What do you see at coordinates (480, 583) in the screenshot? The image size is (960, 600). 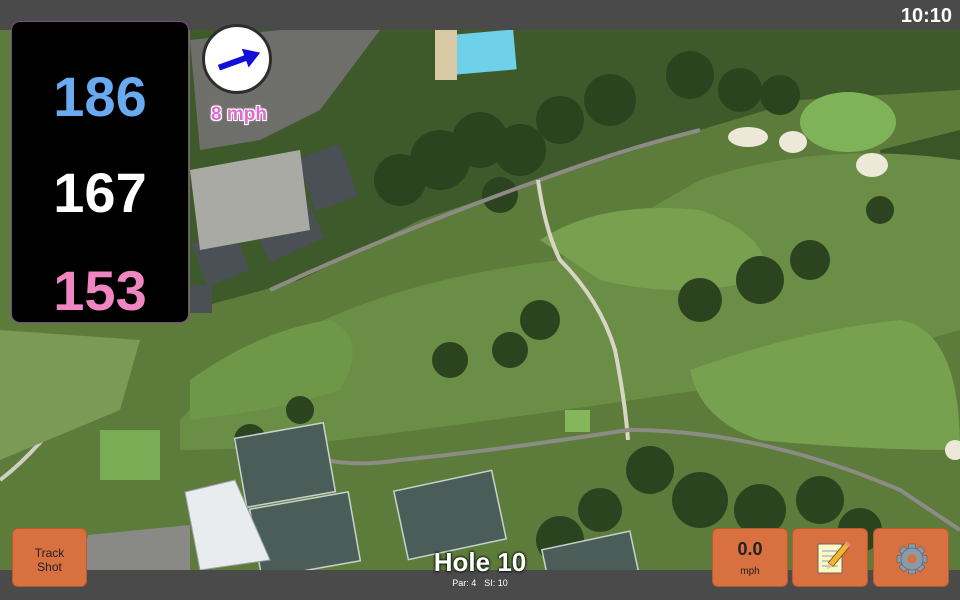 I see `hole-info: Par: 4 SI: 10` at bounding box center [480, 583].